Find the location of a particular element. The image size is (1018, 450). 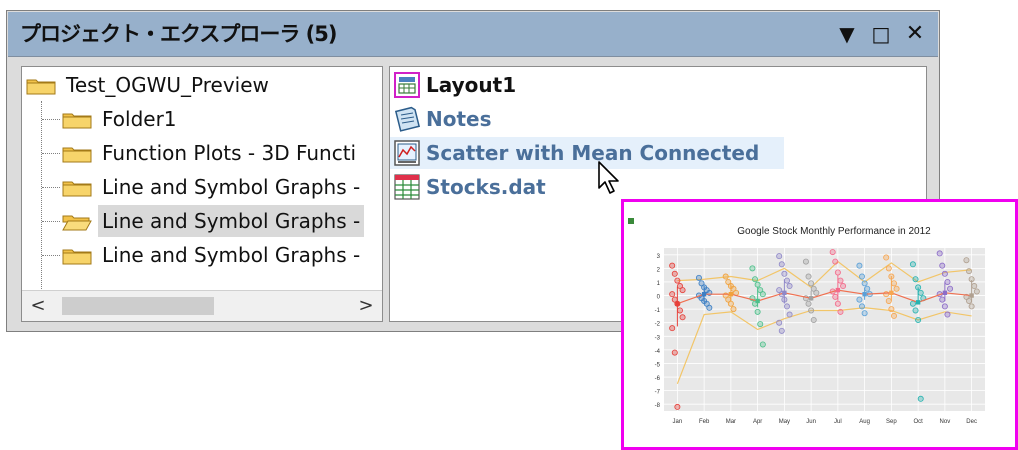

panel-title: プロジェクト・エクスプローラ (5) is located at coordinates (178, 34).